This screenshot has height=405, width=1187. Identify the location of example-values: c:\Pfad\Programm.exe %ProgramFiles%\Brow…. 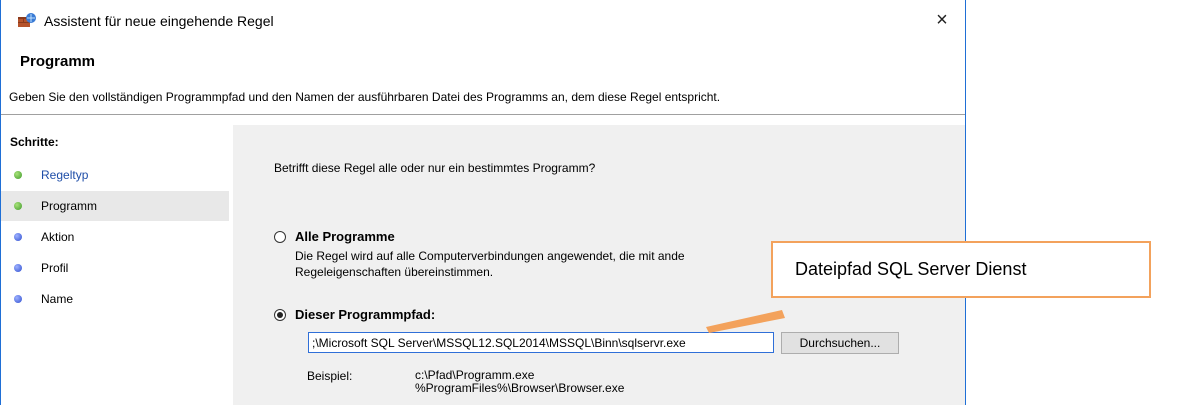
(519, 382).